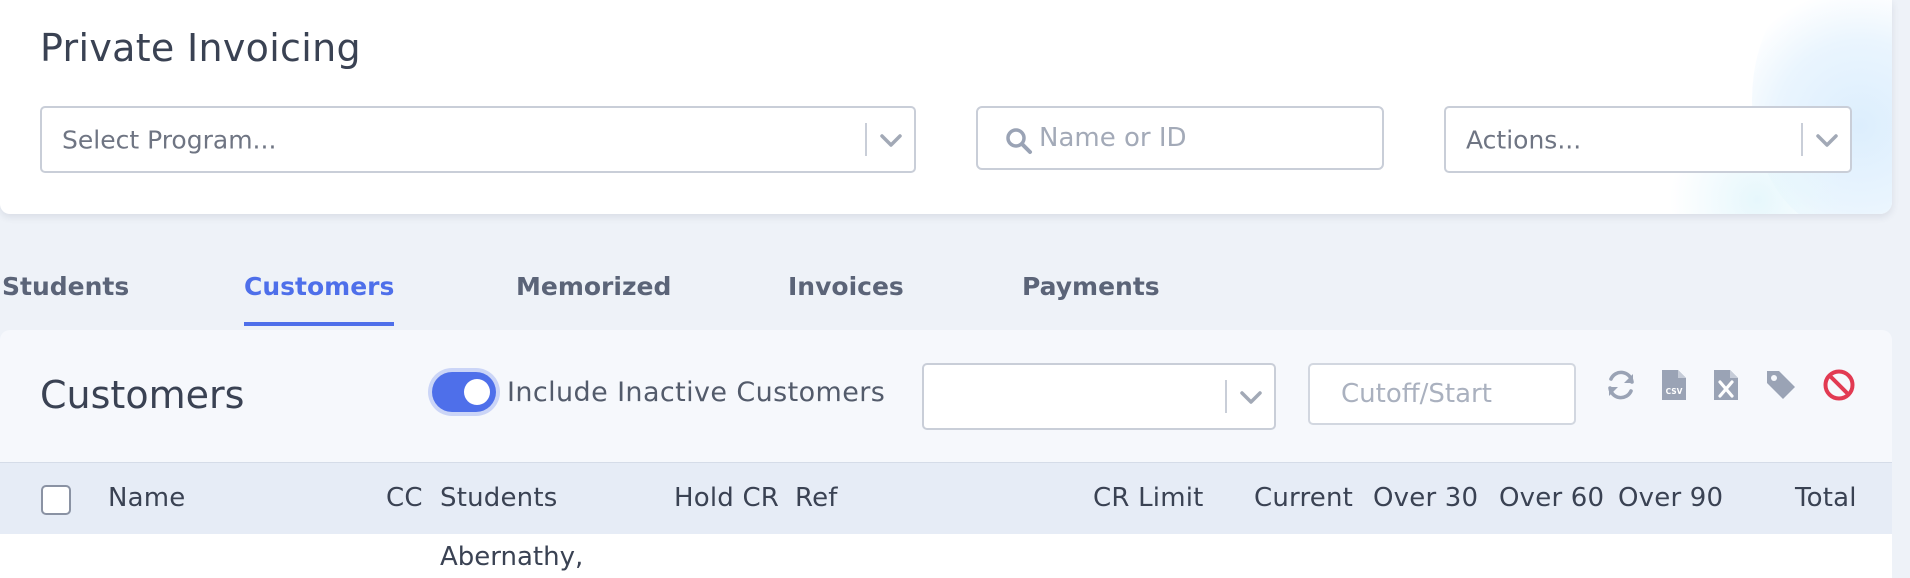 The width and height of the screenshot is (1910, 578). Describe the element at coordinates (1726, 385) in the screenshot. I see `excel-file-icon` at that location.